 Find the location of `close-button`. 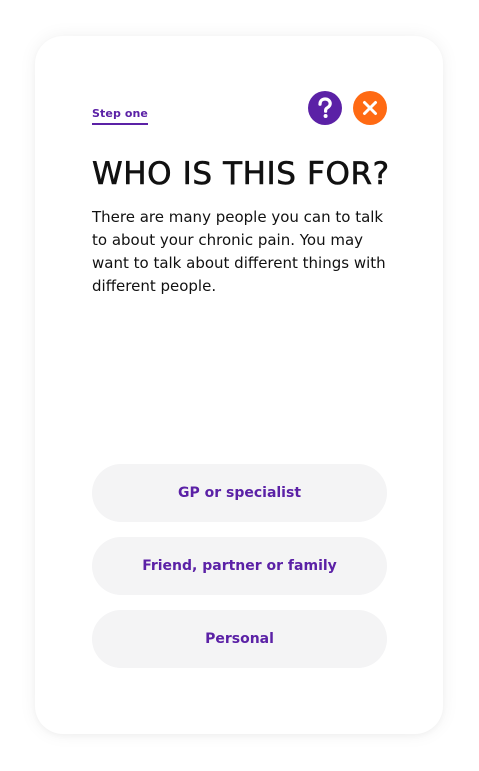

close-button is located at coordinates (370, 108).